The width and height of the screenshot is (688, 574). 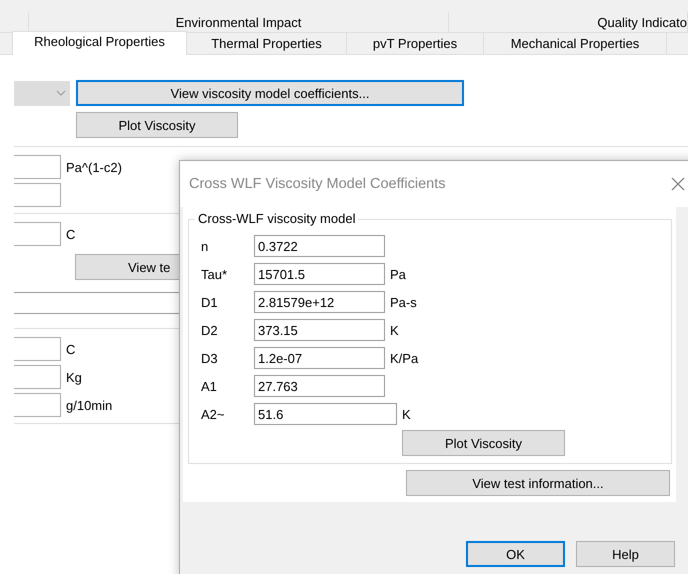 What do you see at coordinates (94, 167) in the screenshot?
I see `unit-label: Pa^(1-c2)` at bounding box center [94, 167].